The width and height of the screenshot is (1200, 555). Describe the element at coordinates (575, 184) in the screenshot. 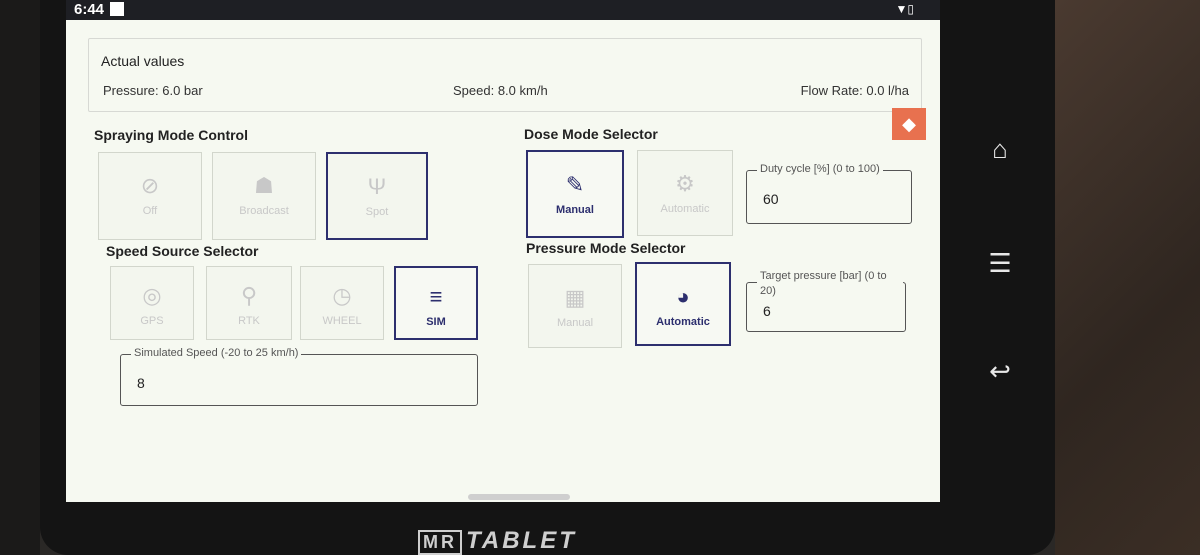

I see `pencil-icon: ✎` at that location.